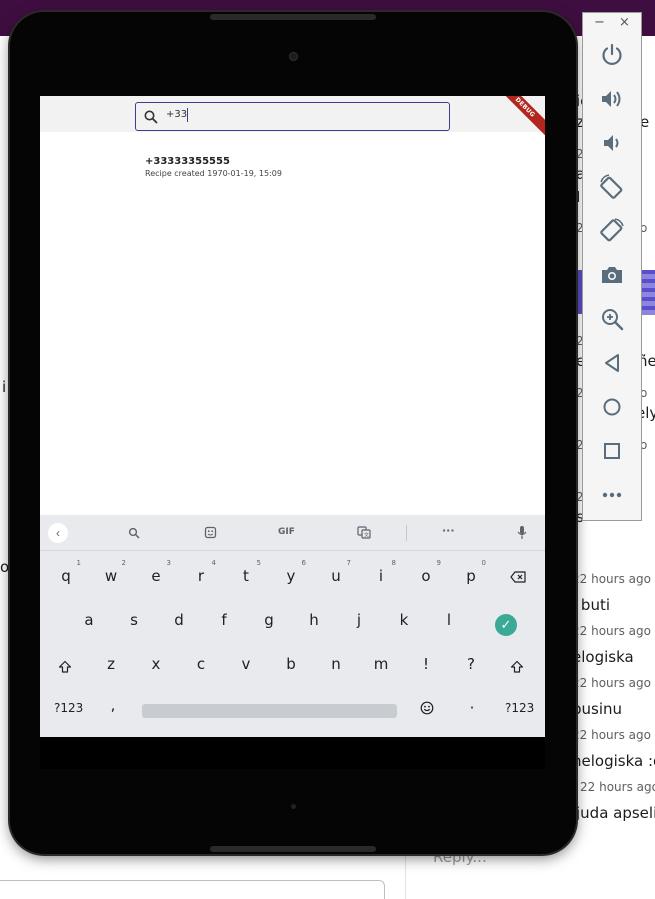 The image size is (655, 899). I want to click on key-hint: 2, so click(123, 563).